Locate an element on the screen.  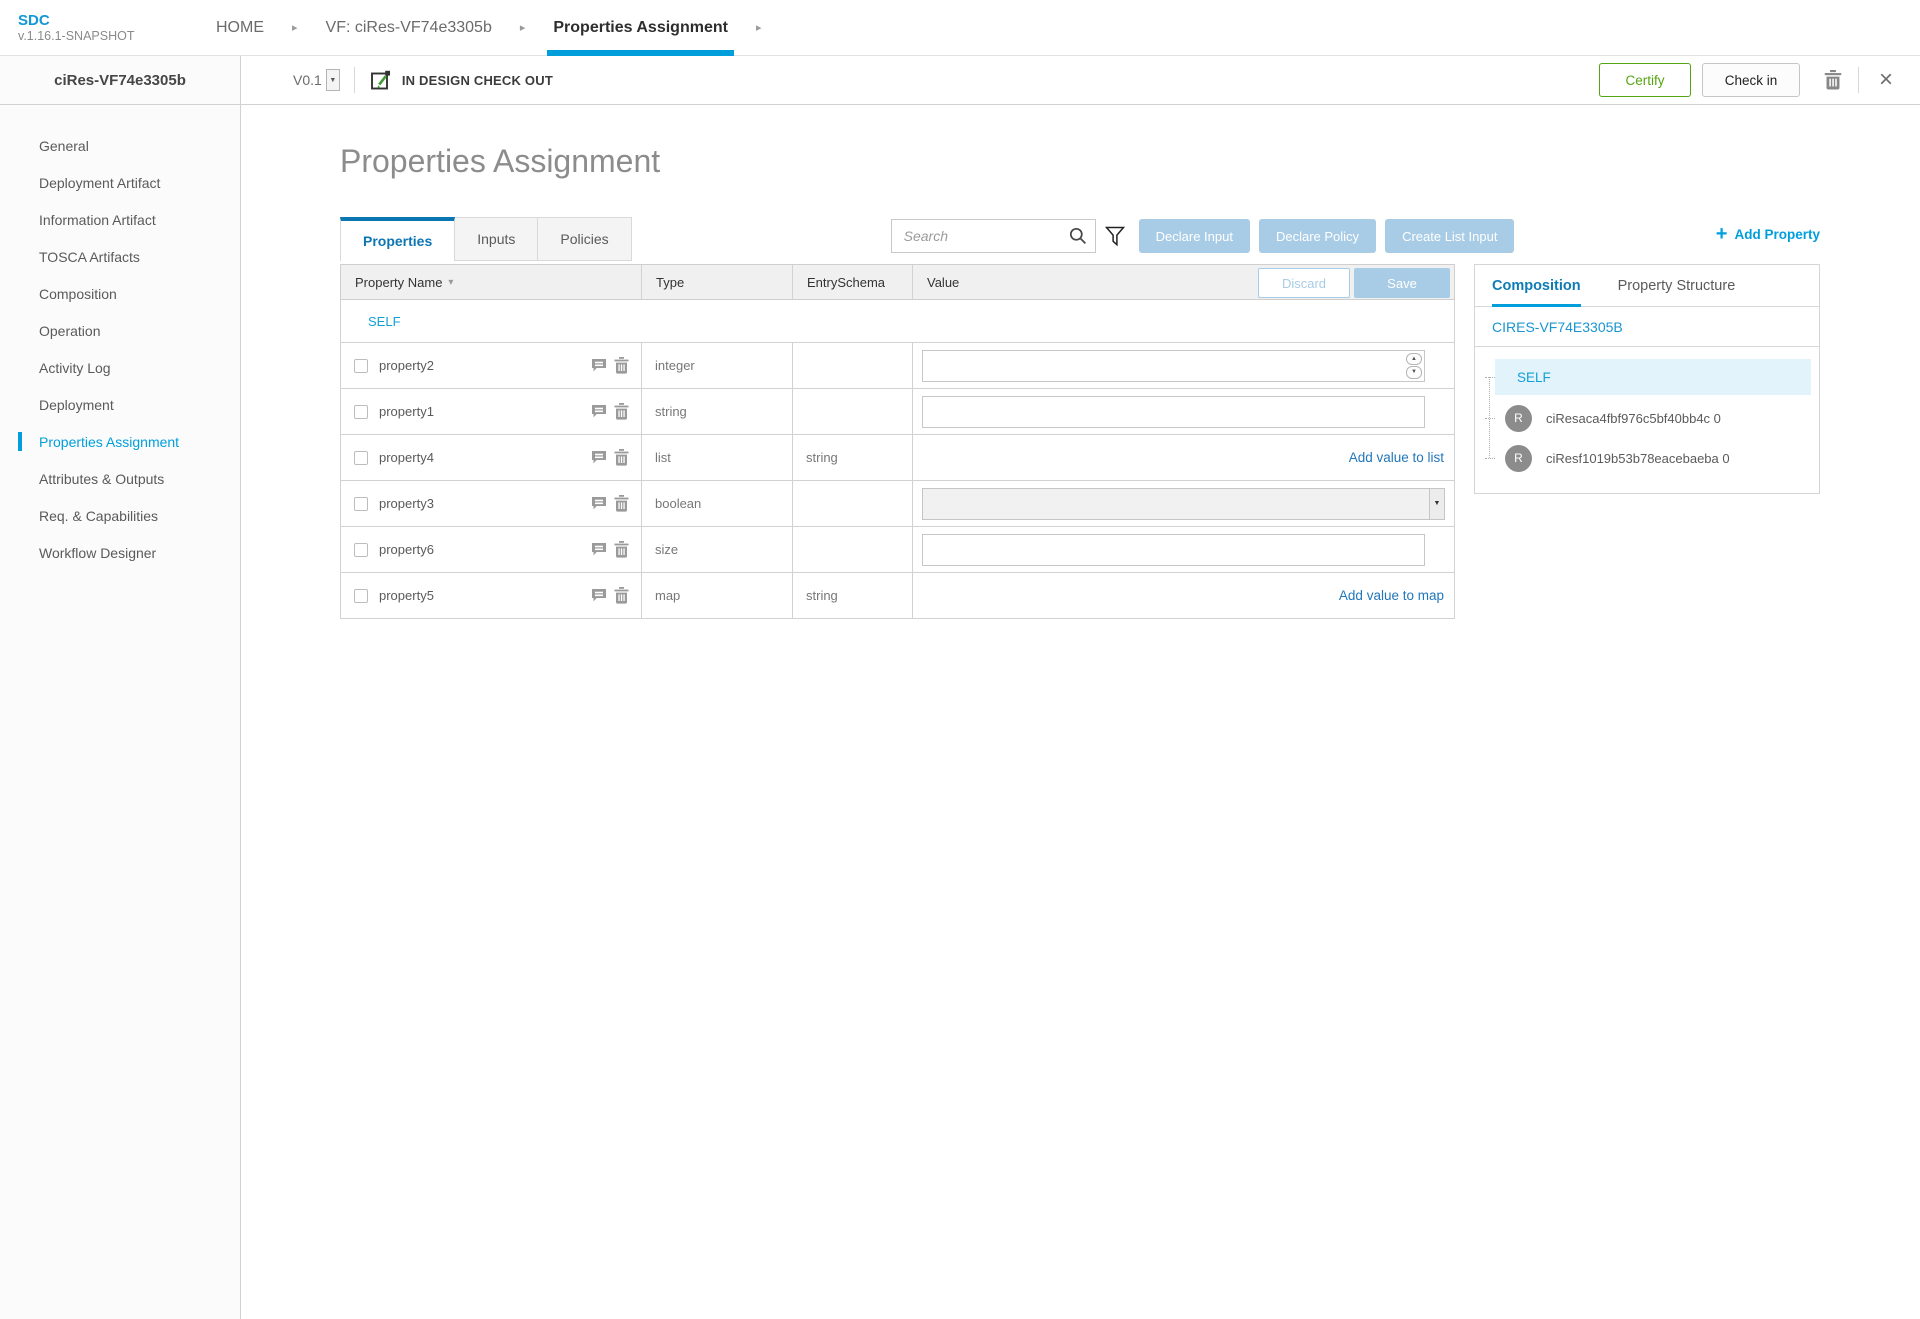
table-row: property2 integer ▲ ▼ is located at coordinates (897, 366).